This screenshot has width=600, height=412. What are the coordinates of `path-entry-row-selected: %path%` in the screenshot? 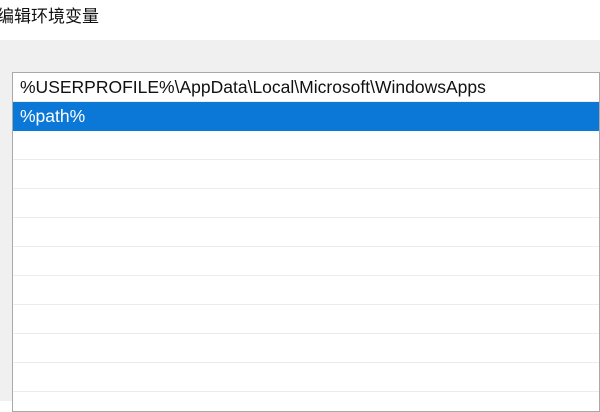 It's located at (306, 116).